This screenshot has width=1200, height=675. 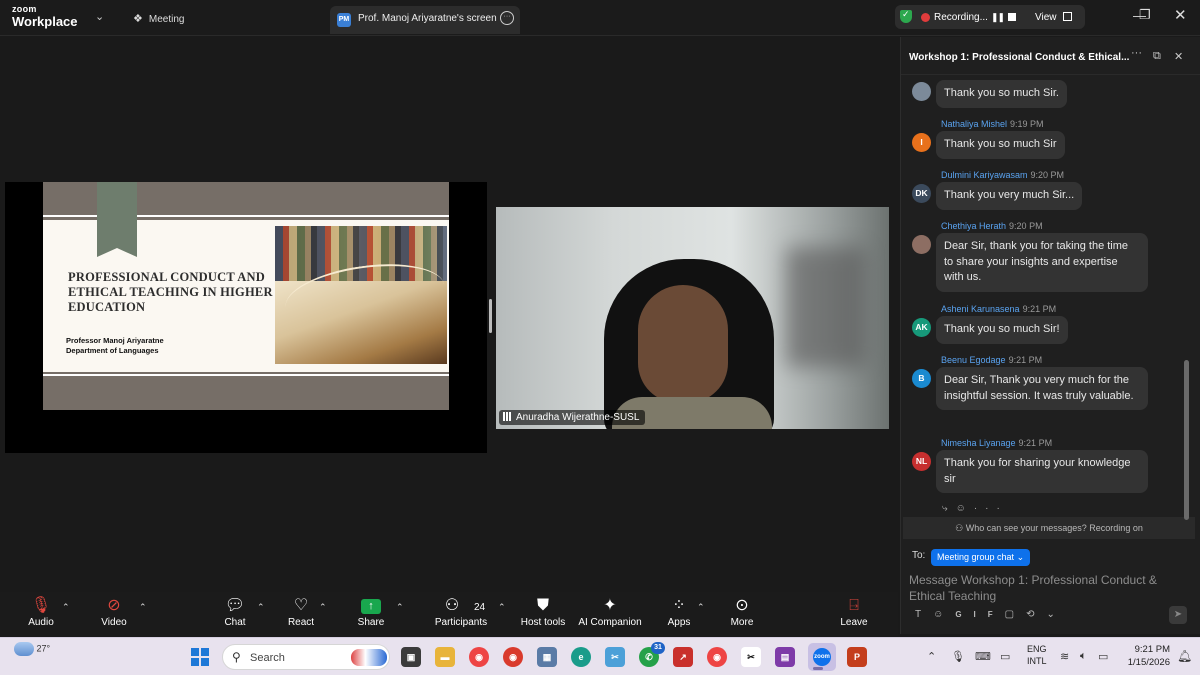 What do you see at coordinates (543, 614) in the screenshot?
I see `host-tools-button: ⛊ Host tools` at bounding box center [543, 614].